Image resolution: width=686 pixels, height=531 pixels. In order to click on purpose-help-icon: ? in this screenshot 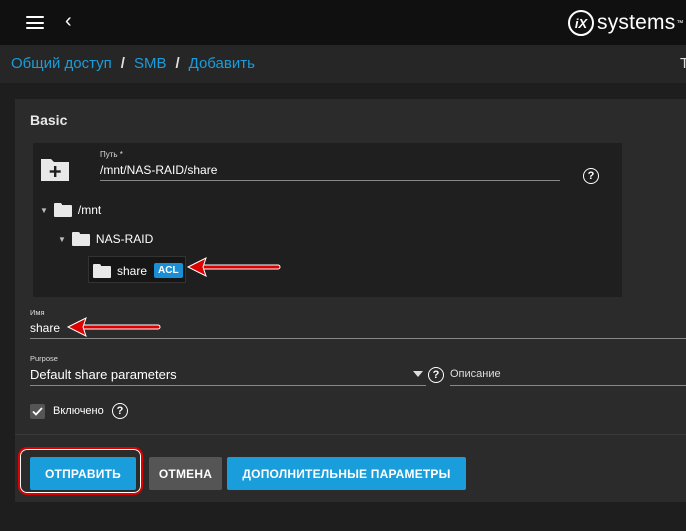, I will do `click(436, 375)`.